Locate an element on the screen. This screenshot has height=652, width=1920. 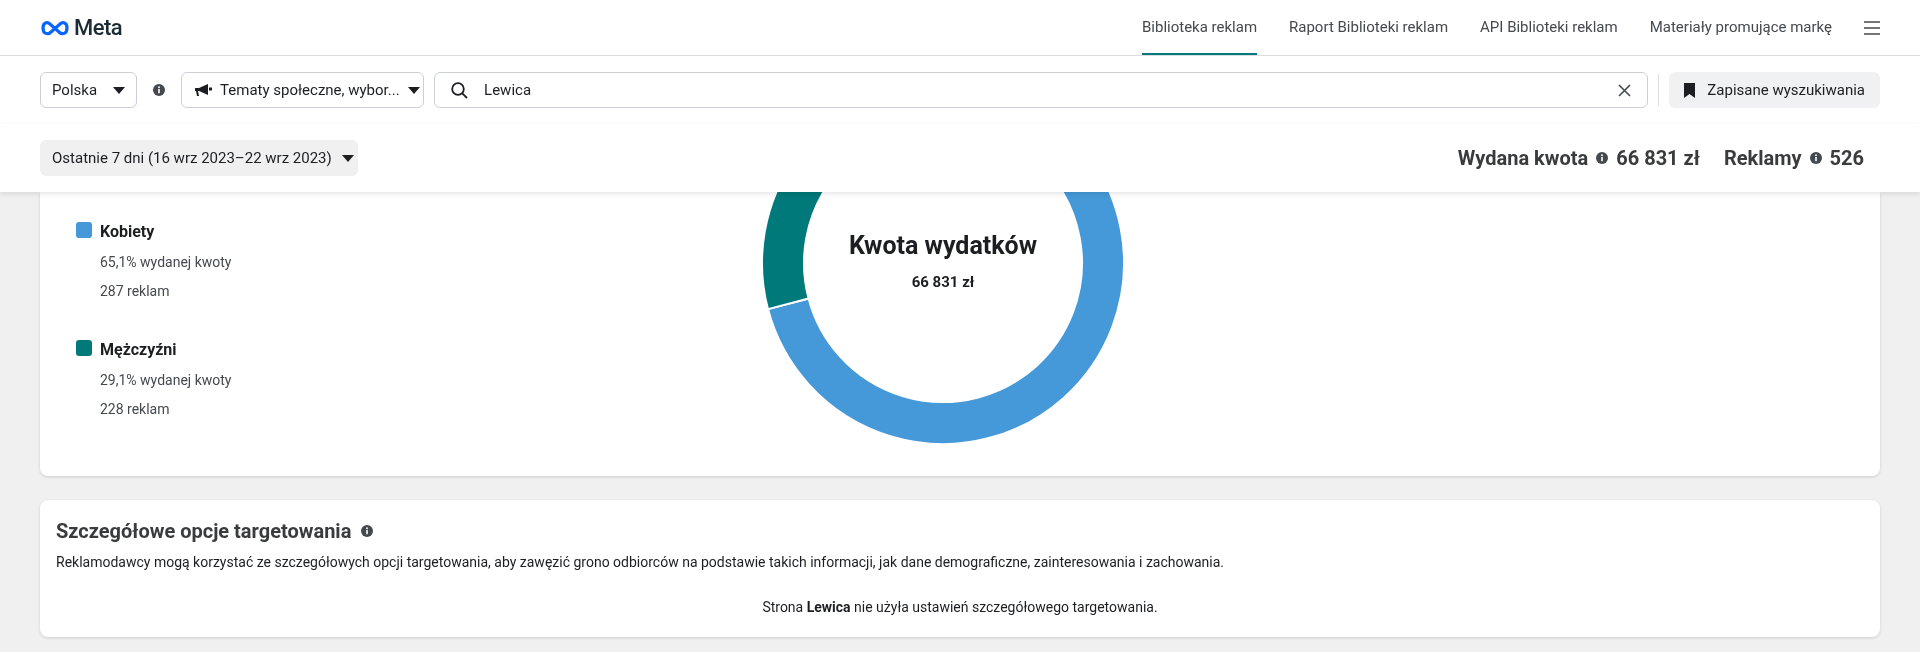
legend-ads: 287 reklam is located at coordinates (135, 291).